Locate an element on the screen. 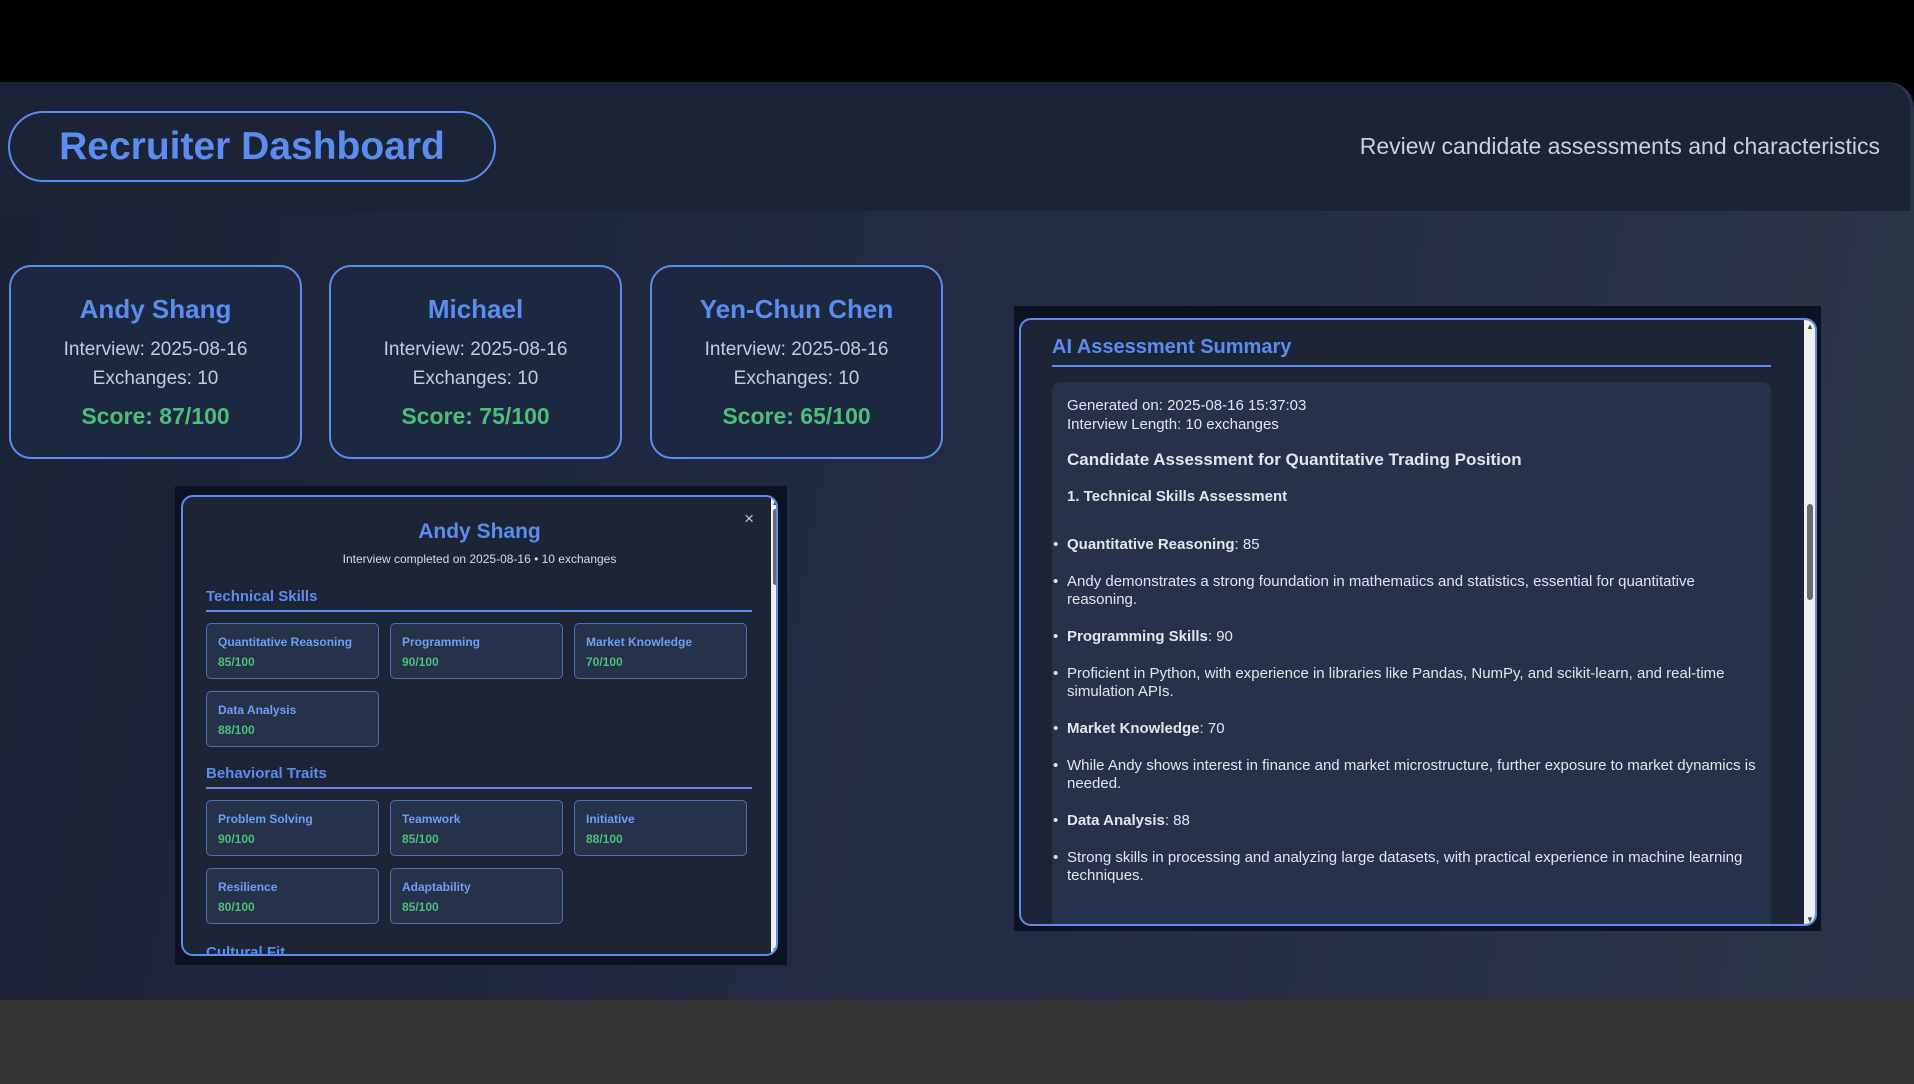 The width and height of the screenshot is (1914, 1084). skill-card: Data Analysis 88/100 is located at coordinates (292, 719).